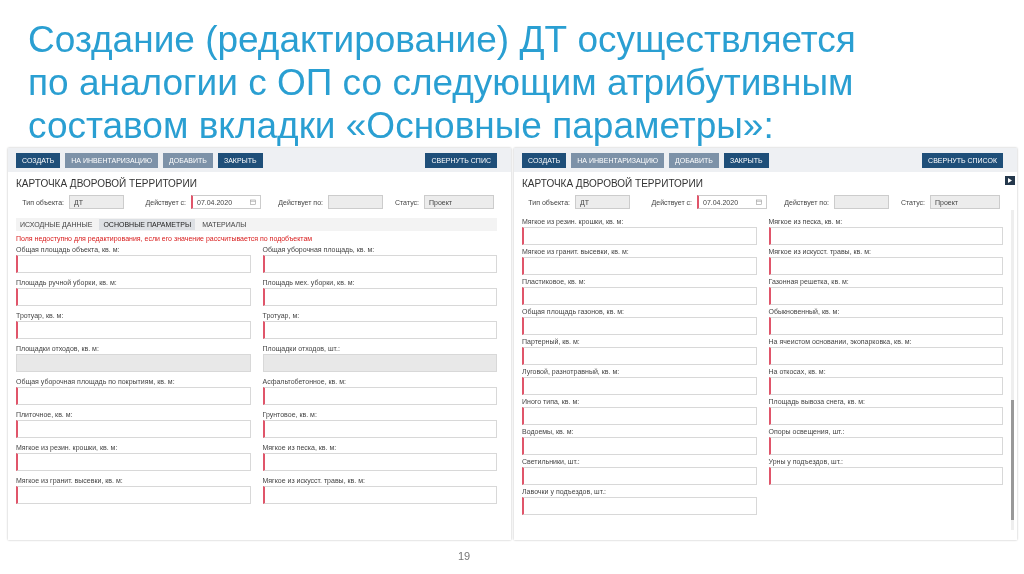  Describe the element at coordinates (1012, 460) in the screenshot. I see `scrollbar-thumb` at that location.